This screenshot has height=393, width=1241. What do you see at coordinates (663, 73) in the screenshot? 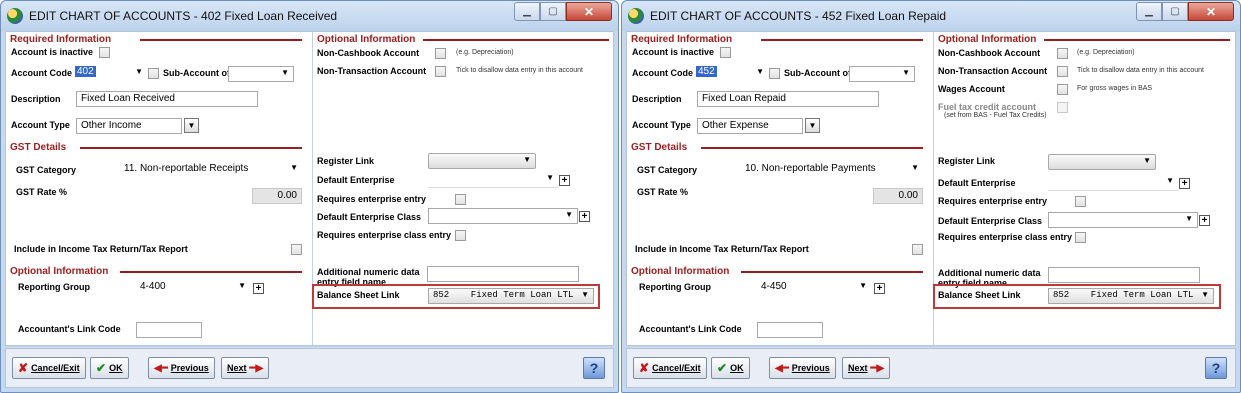
I see `account-code-label: Account Code` at bounding box center [663, 73].